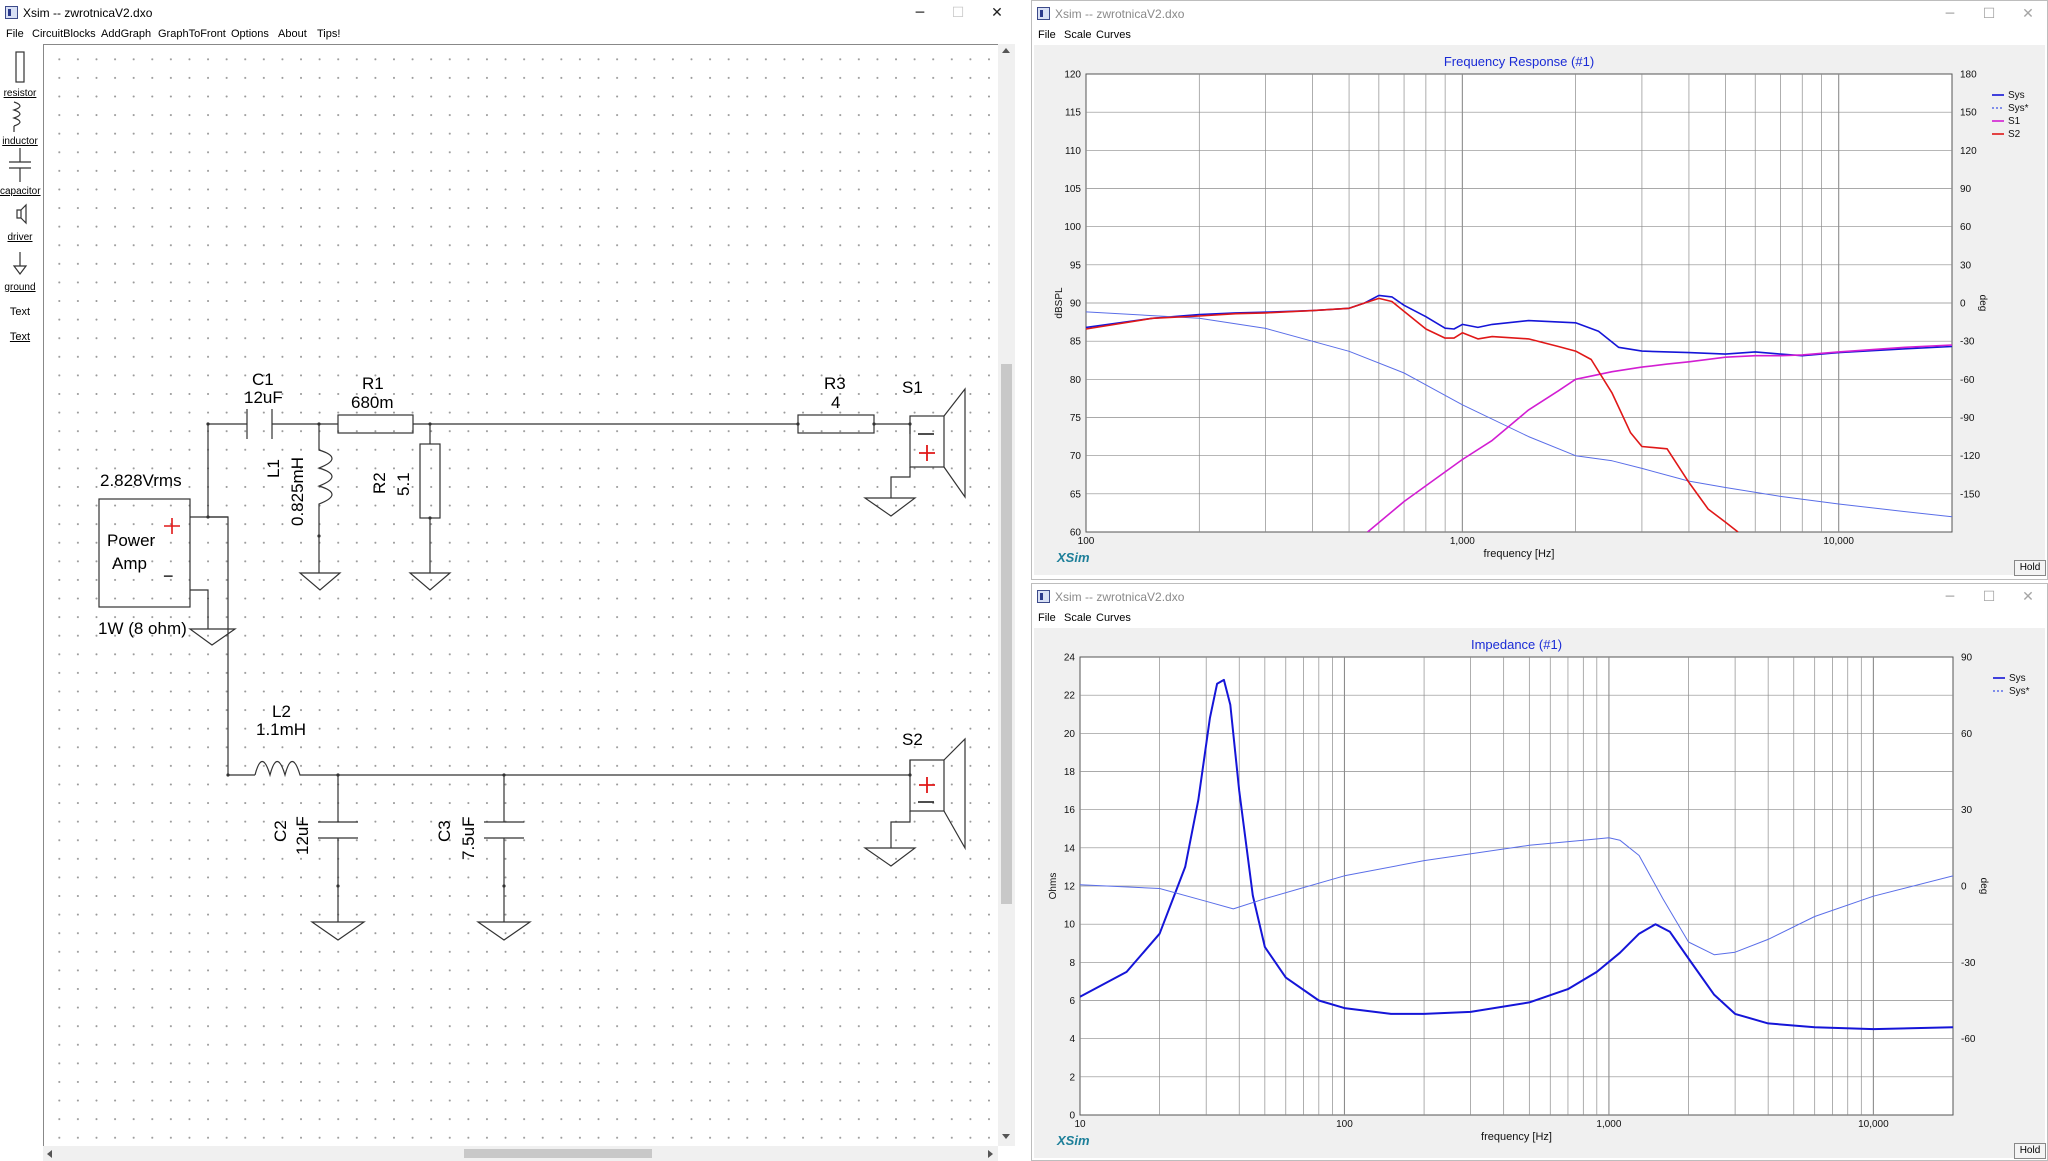 This screenshot has height=1161, width=2048. Describe the element at coordinates (2016, 95) in the screenshot. I see `freq-legend-label: Sys` at that location.